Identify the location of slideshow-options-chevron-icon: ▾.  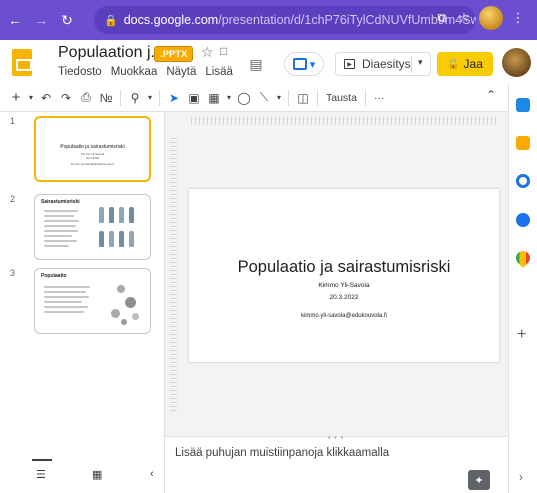
(420, 62).